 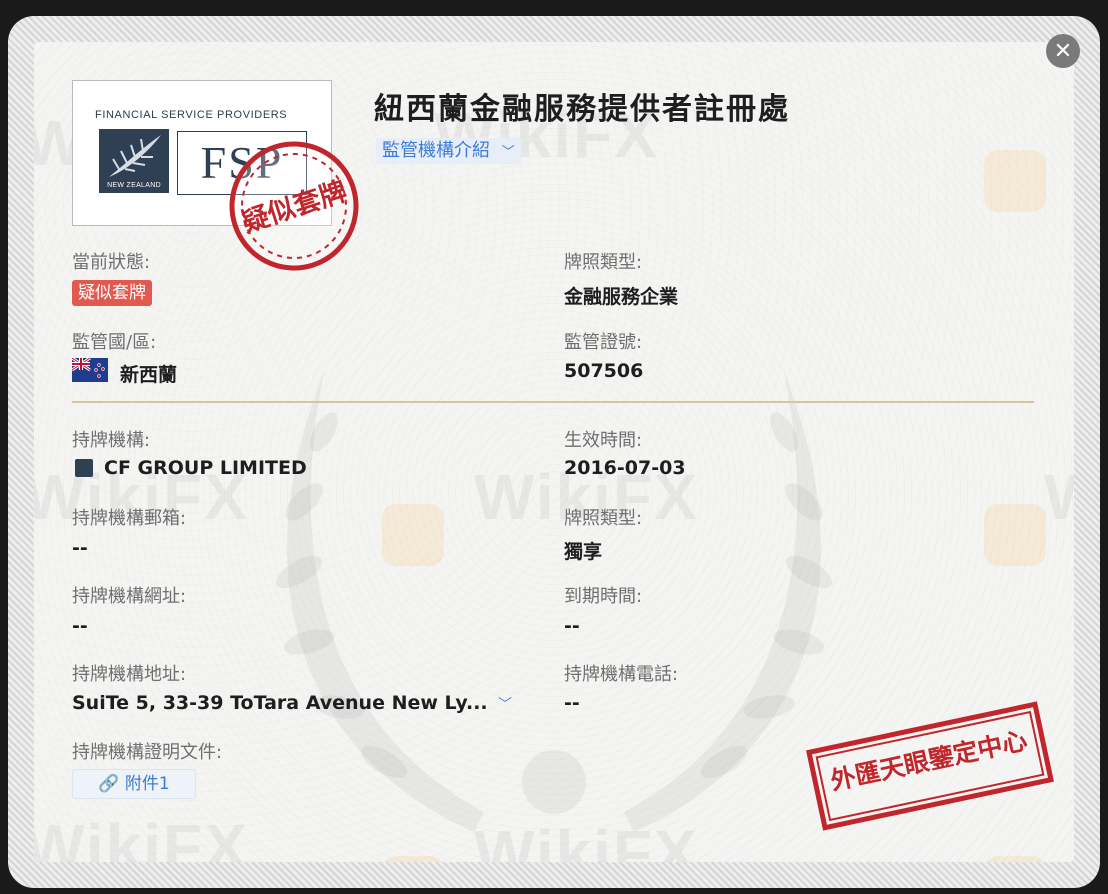 What do you see at coordinates (603, 342) in the screenshot?
I see `reg-number-label: 監管證號:` at bounding box center [603, 342].